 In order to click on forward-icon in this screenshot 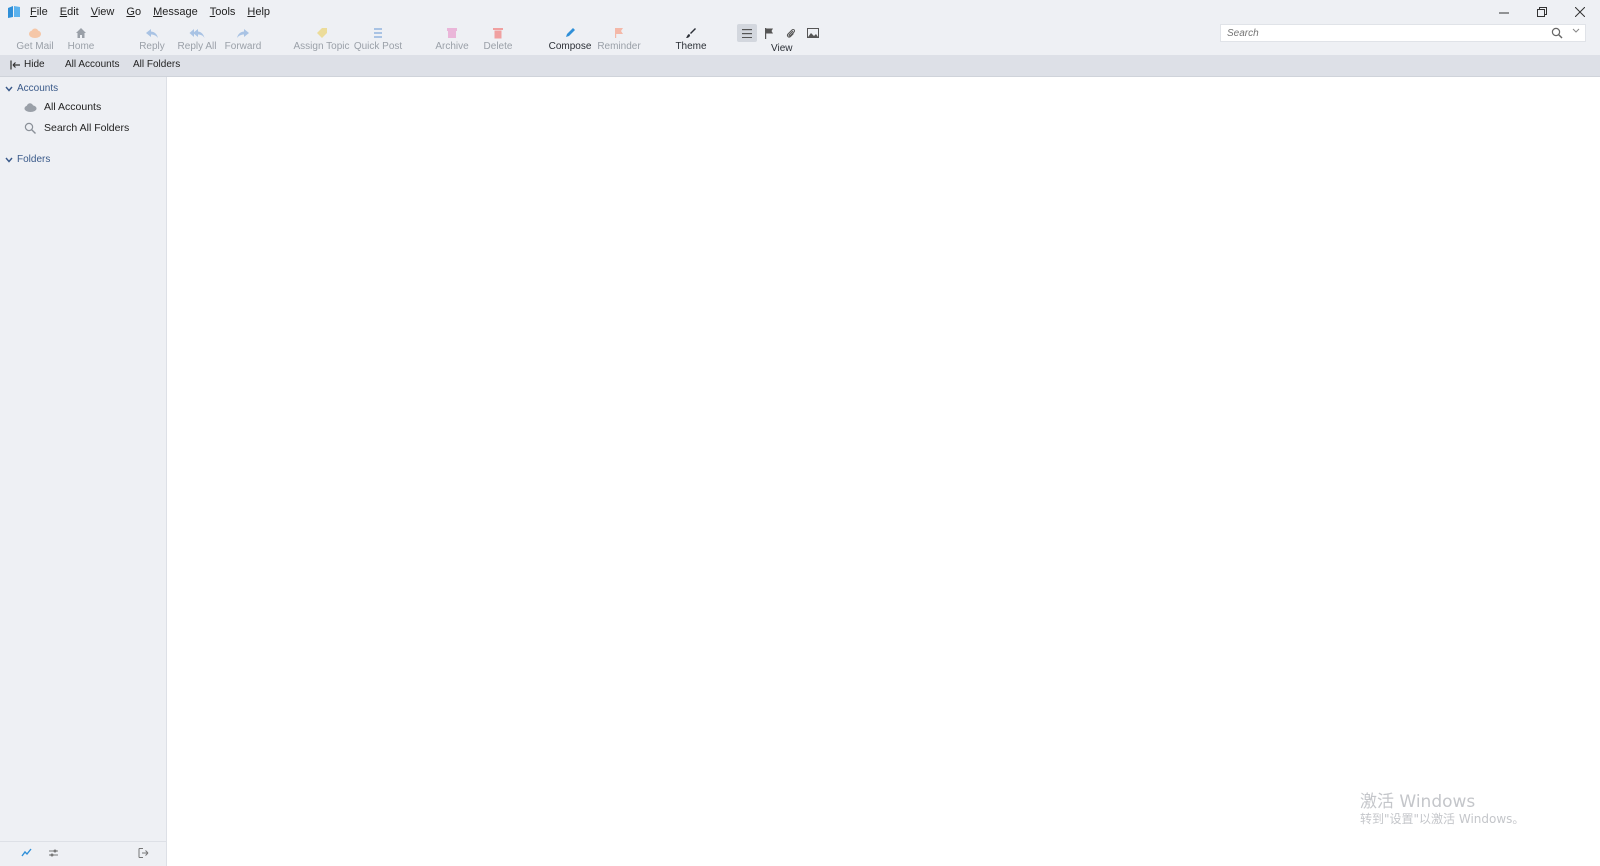, I will do `click(243, 33)`.